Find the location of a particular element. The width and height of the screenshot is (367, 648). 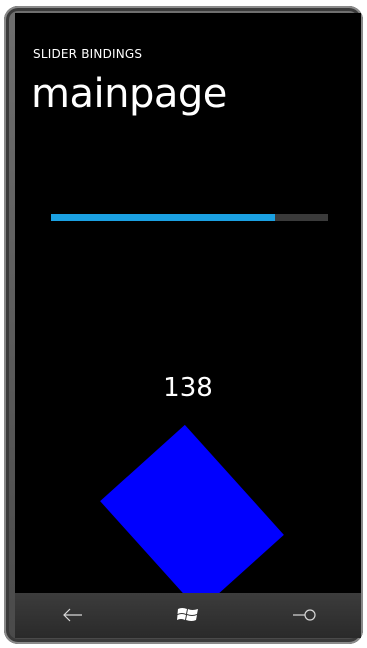

search-button is located at coordinates (305, 615).